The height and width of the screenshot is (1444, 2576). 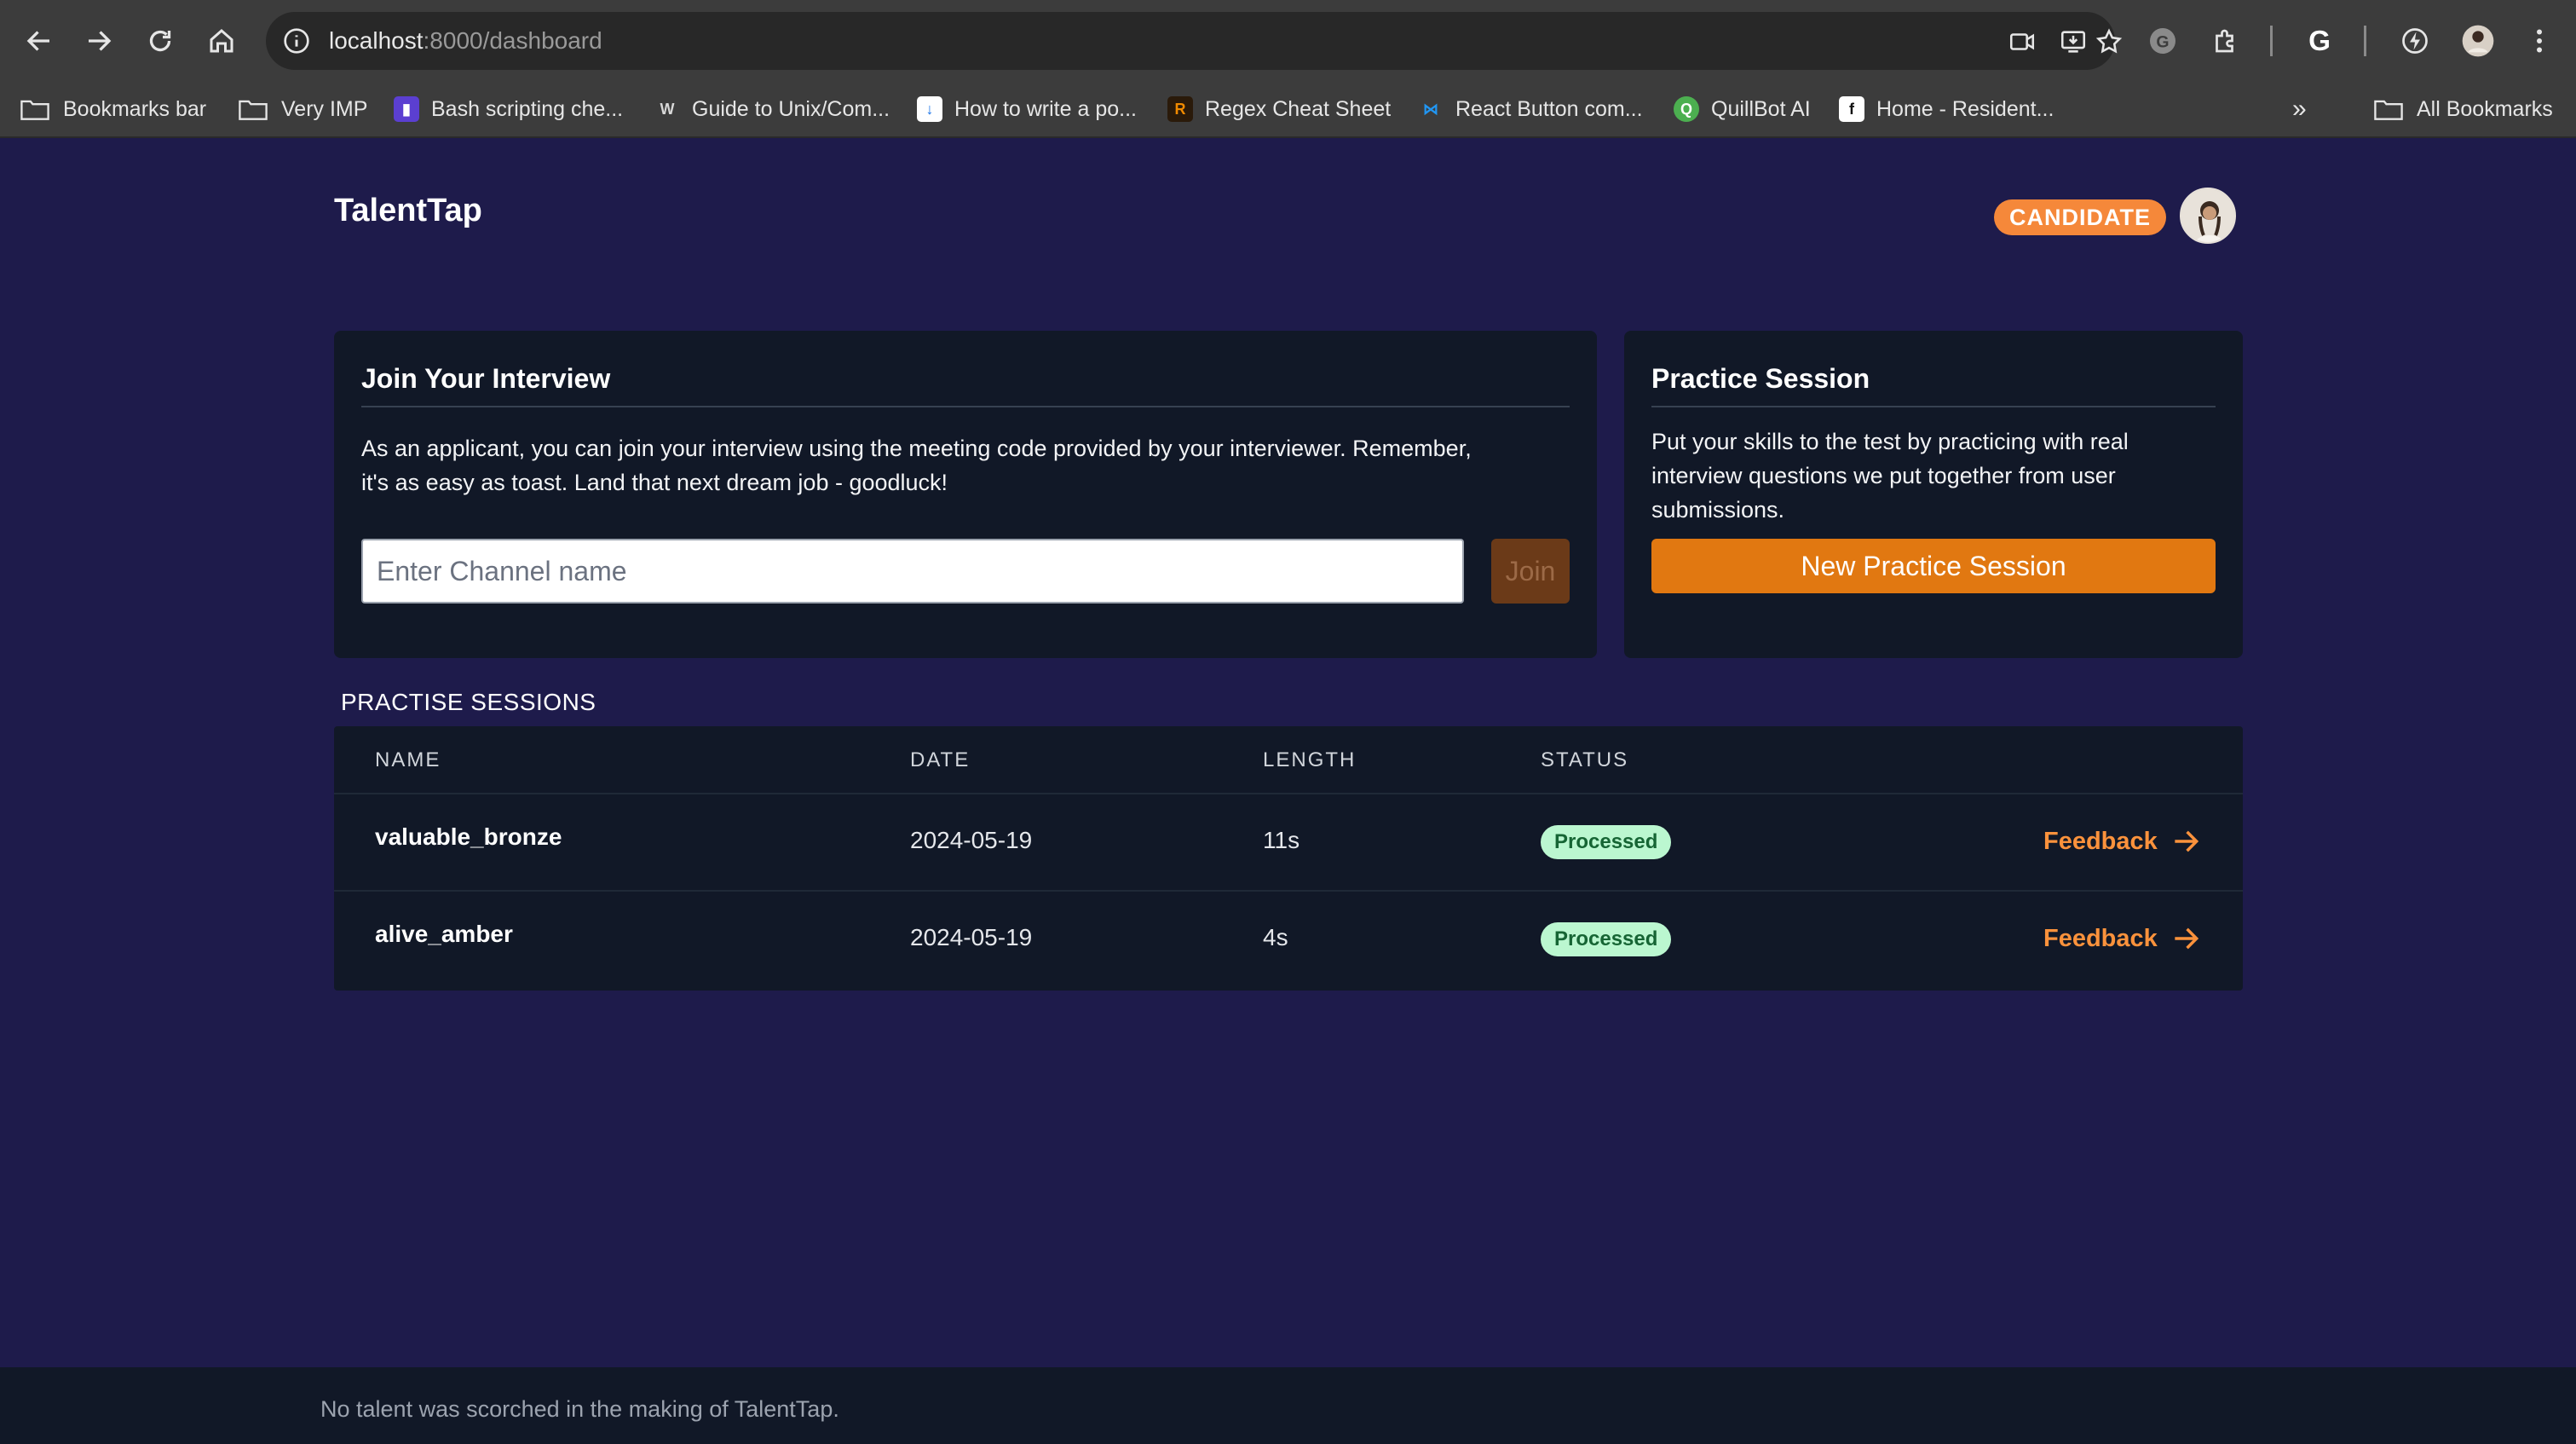 I want to click on bookmark-star-icon, so click(x=2109, y=41).